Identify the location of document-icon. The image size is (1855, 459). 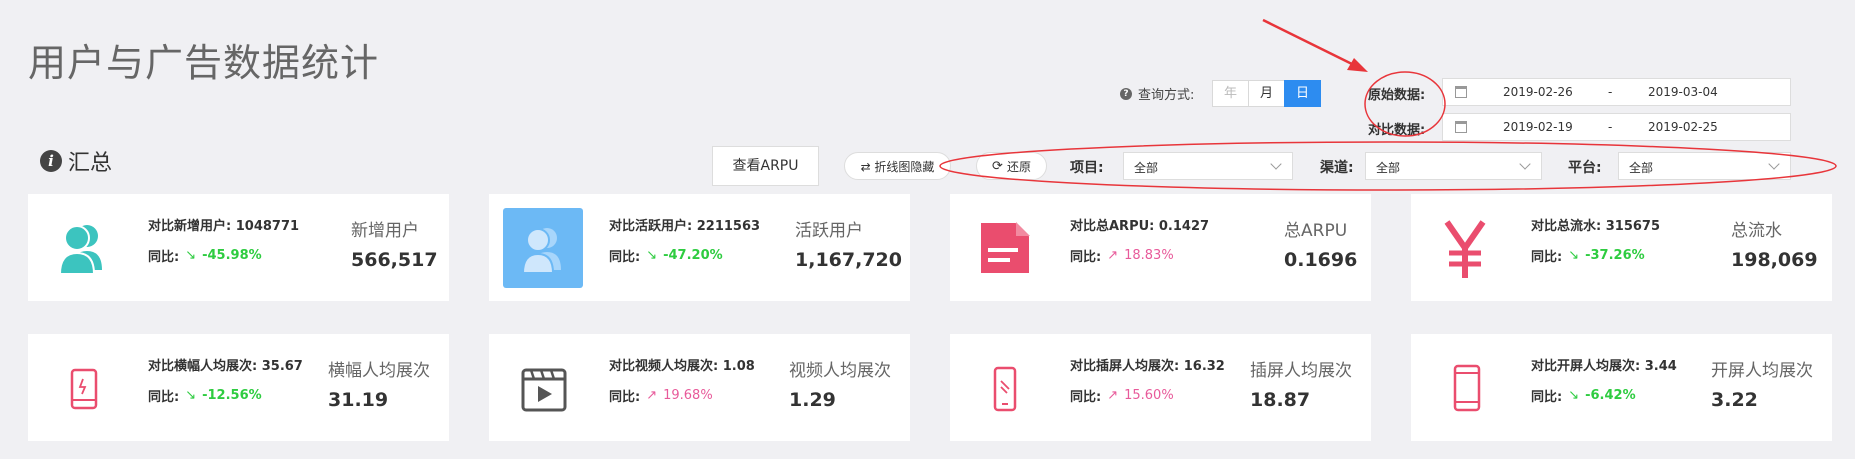
(1005, 248).